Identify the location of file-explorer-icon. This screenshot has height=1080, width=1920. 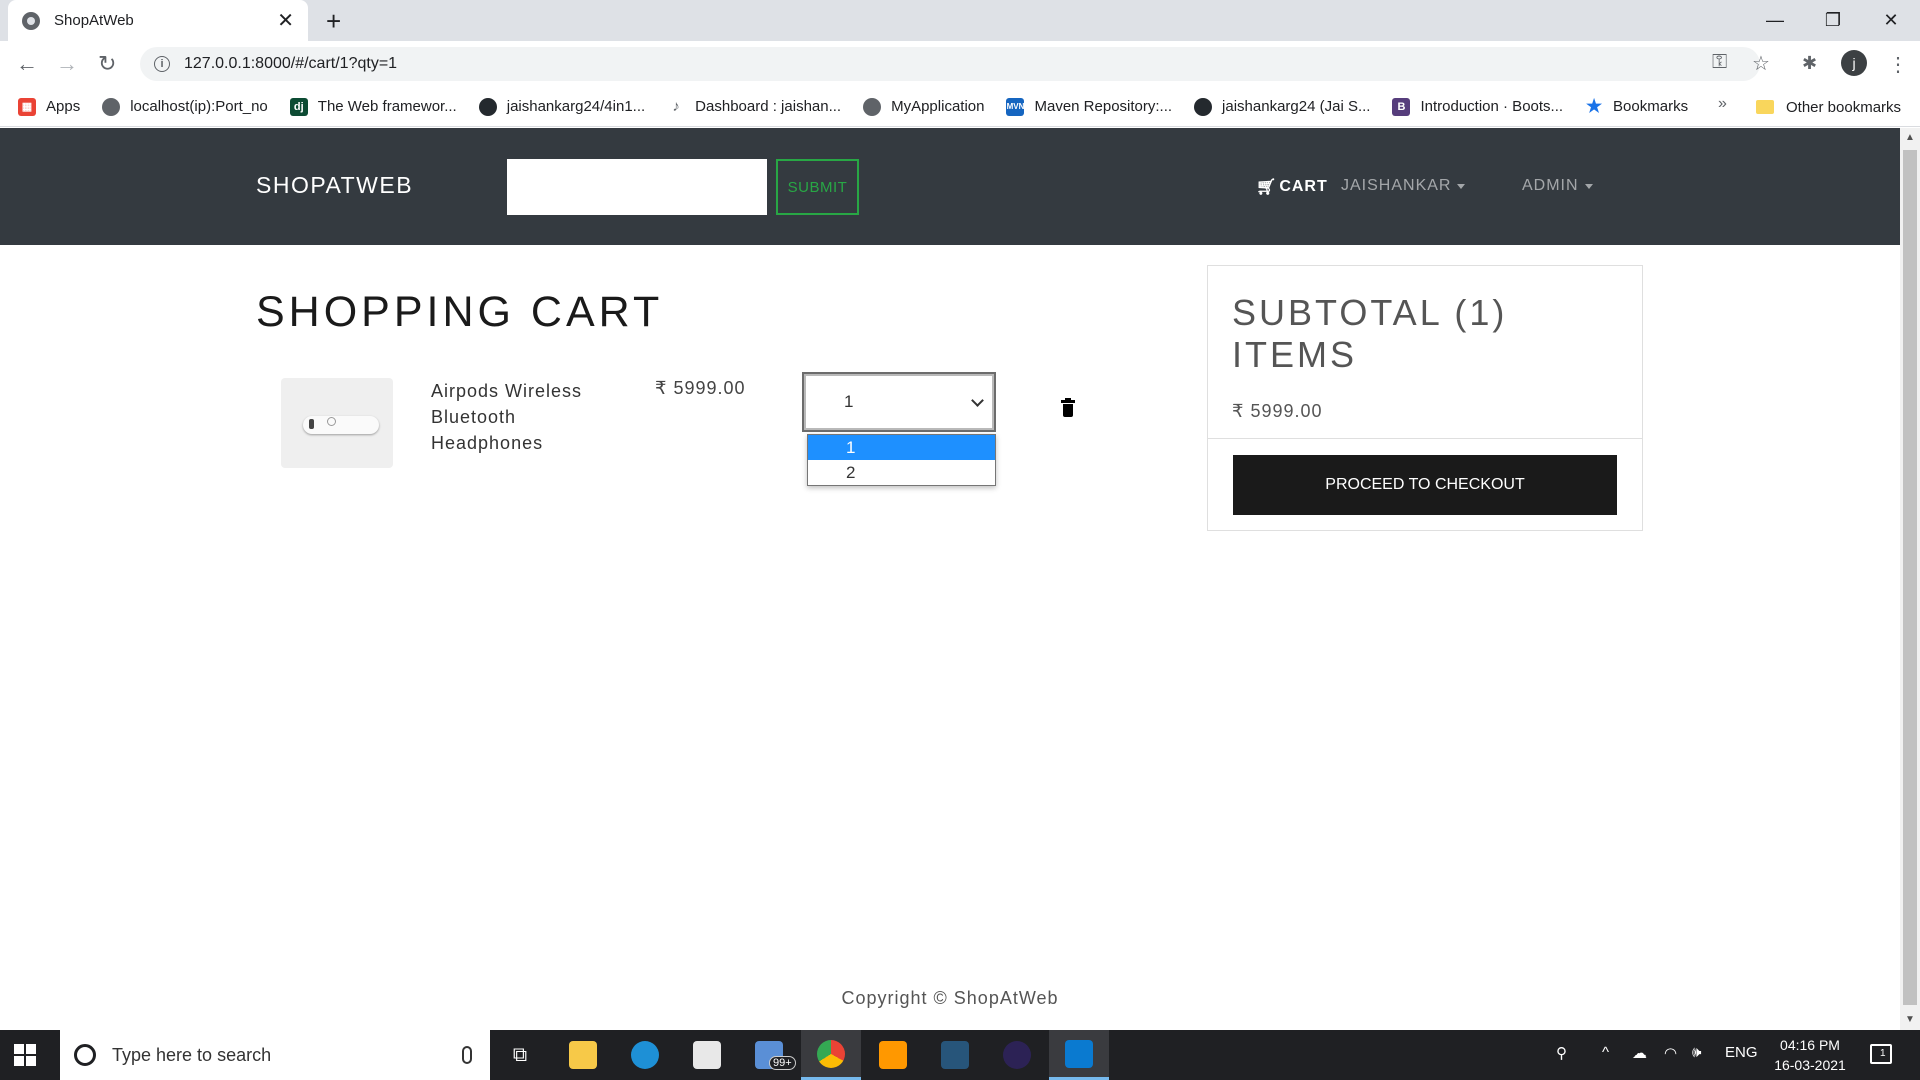
(583, 1055).